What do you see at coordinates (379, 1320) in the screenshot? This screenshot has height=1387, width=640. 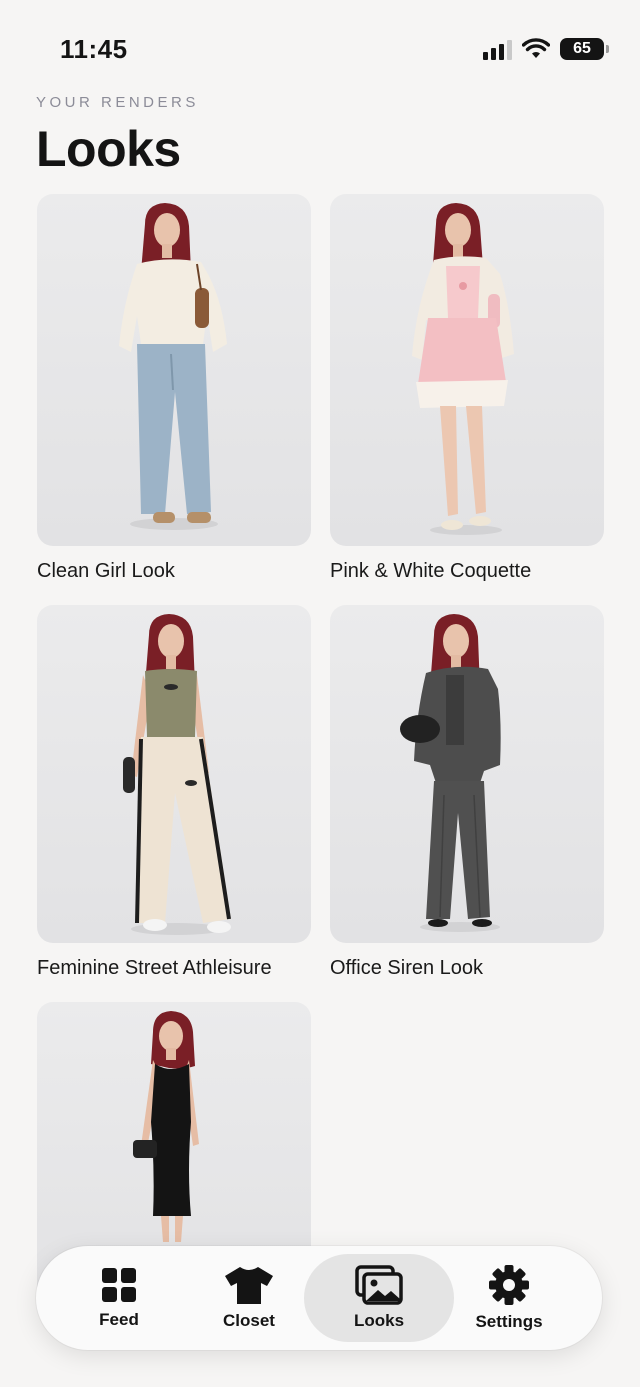 I see `tab-label: Looks` at bounding box center [379, 1320].